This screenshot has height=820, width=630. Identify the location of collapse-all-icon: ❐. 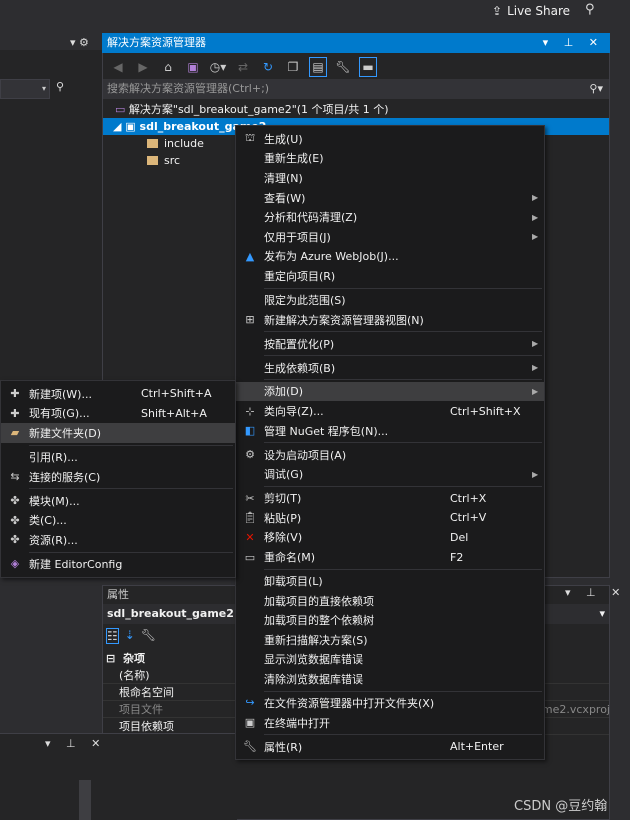
(293, 67).